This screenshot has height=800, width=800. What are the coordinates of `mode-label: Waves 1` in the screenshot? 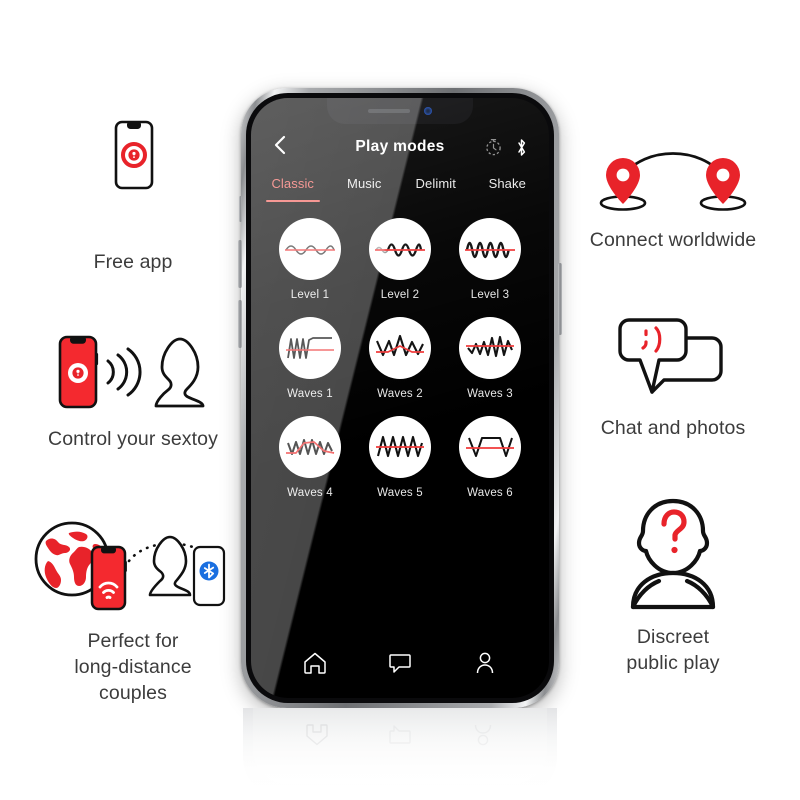 It's located at (310, 394).